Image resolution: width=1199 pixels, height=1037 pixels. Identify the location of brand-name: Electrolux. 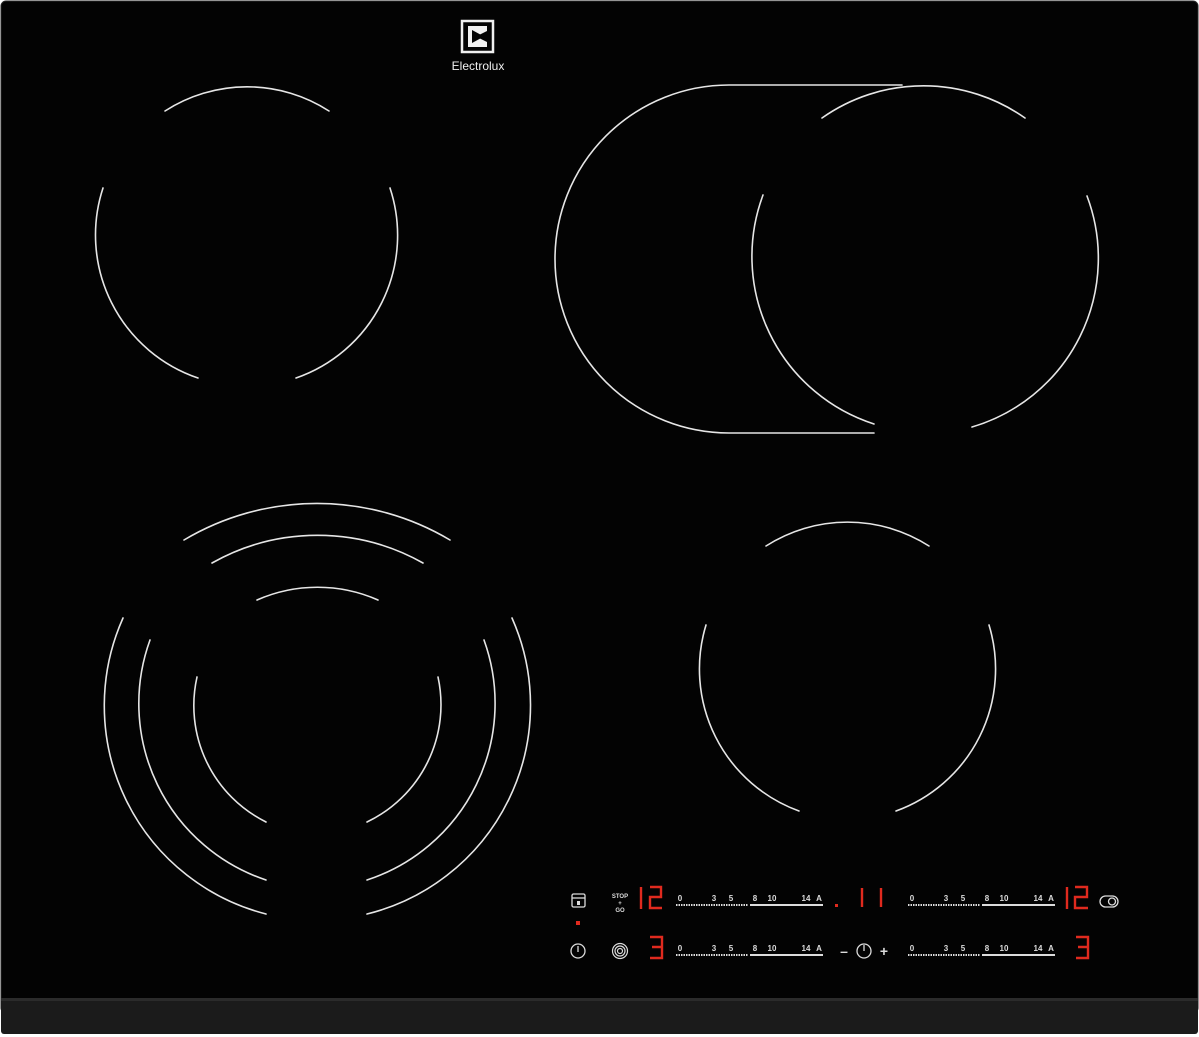
(478, 66).